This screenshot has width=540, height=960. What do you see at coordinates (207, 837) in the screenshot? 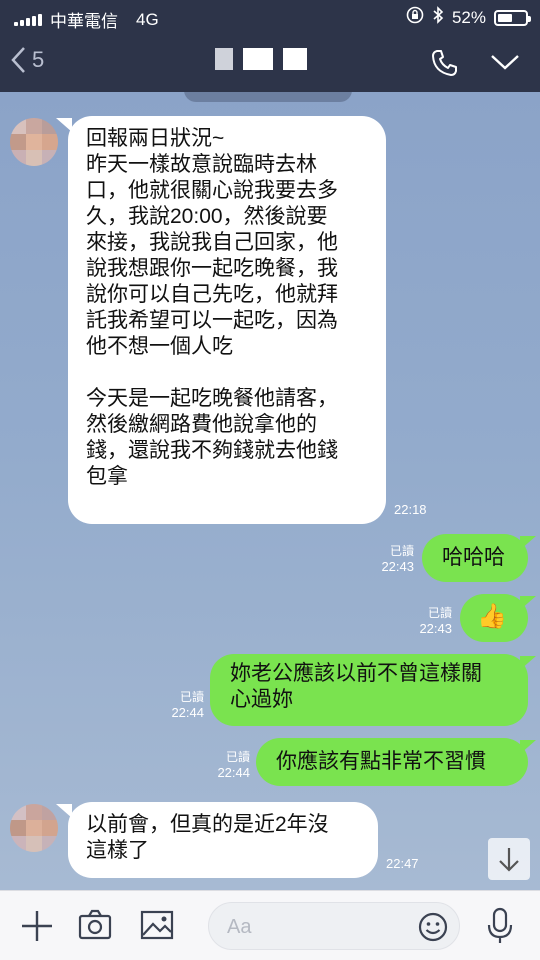
I see `message-text: 以前會，但真的是近2年沒 這樣了` at bounding box center [207, 837].